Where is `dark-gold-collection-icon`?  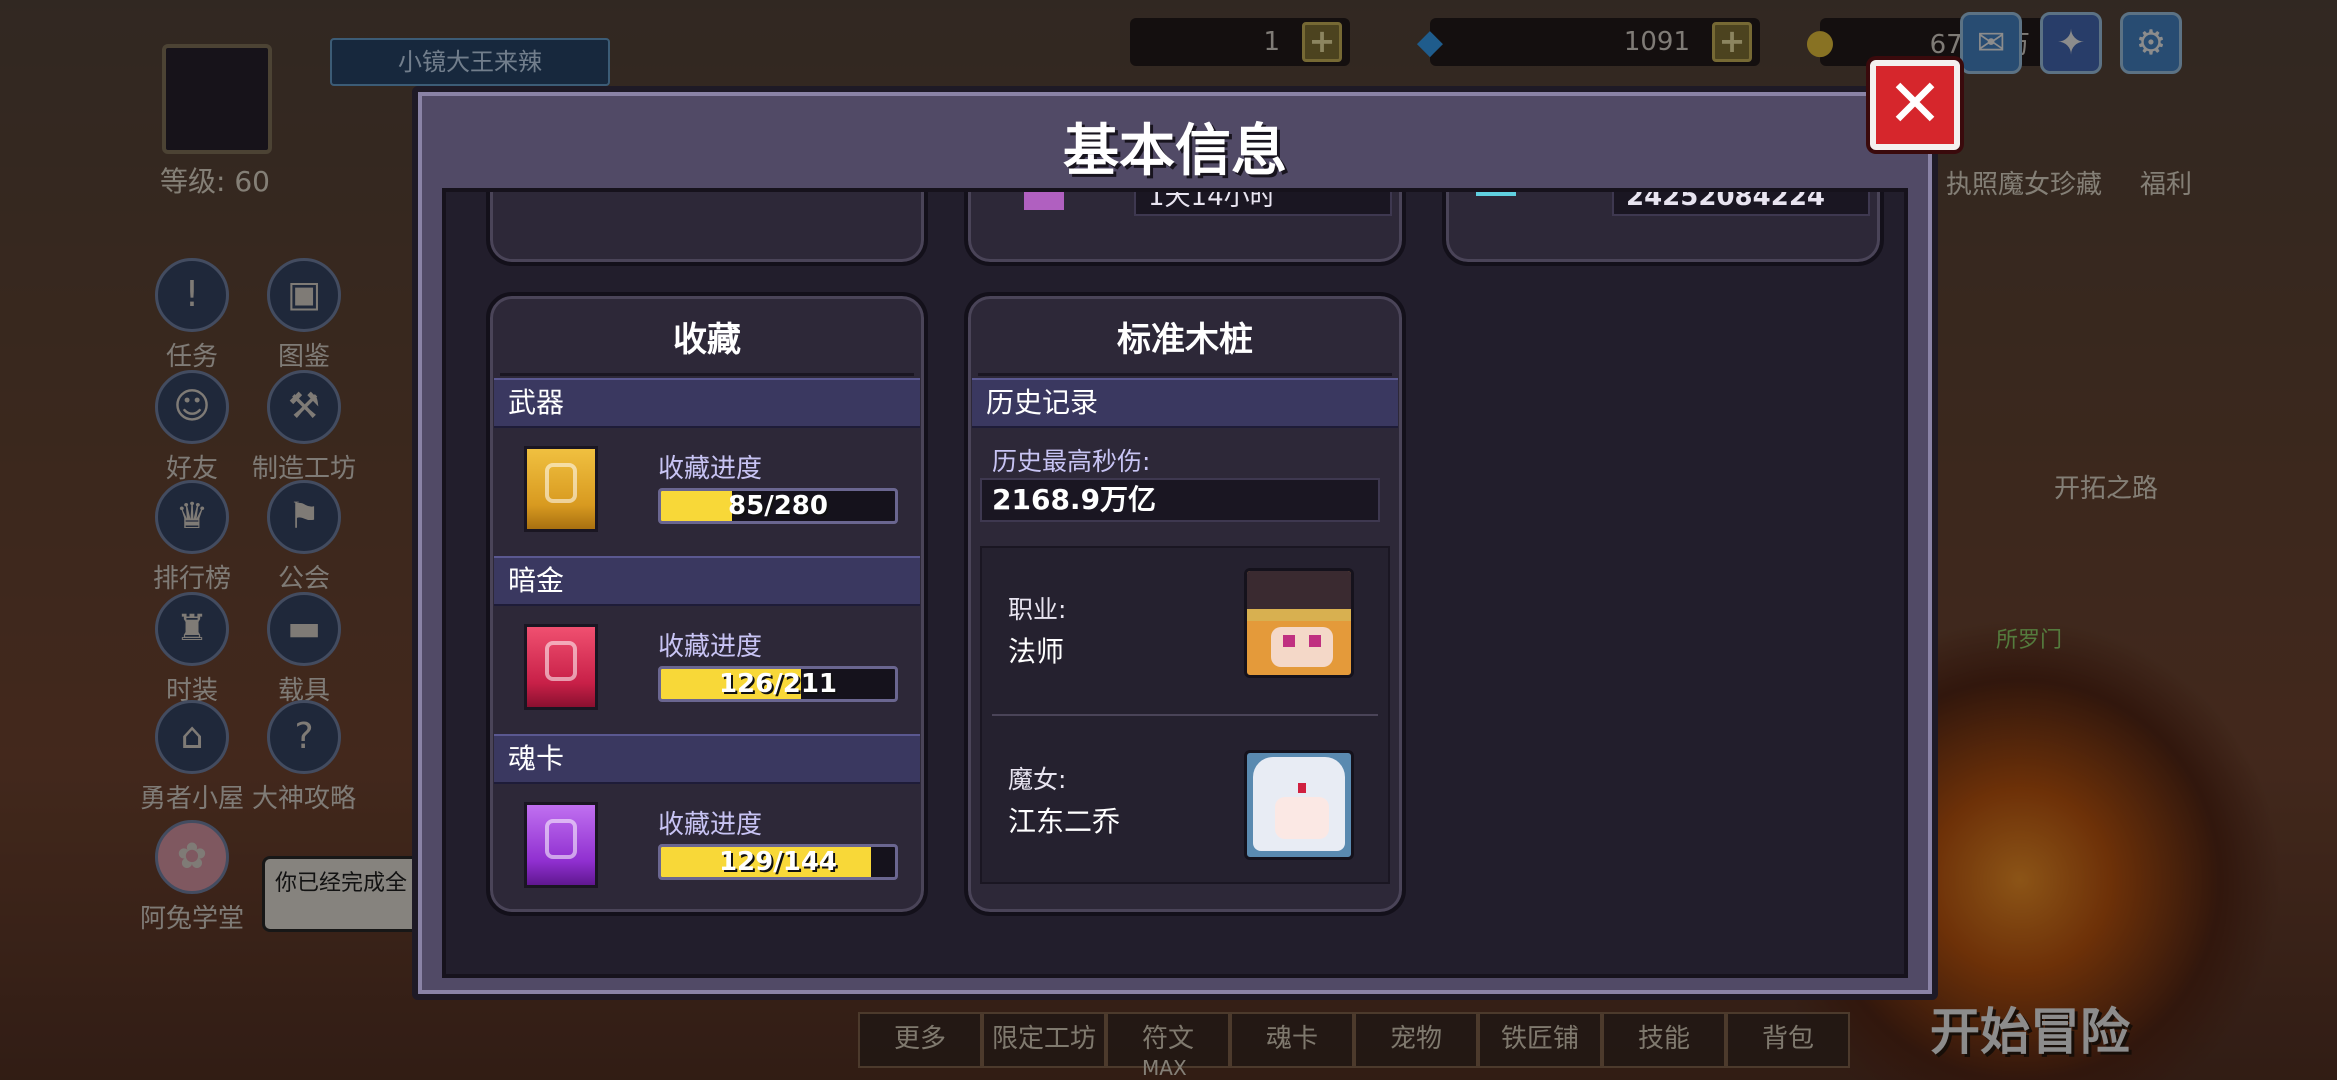 dark-gold-collection-icon is located at coordinates (561, 667).